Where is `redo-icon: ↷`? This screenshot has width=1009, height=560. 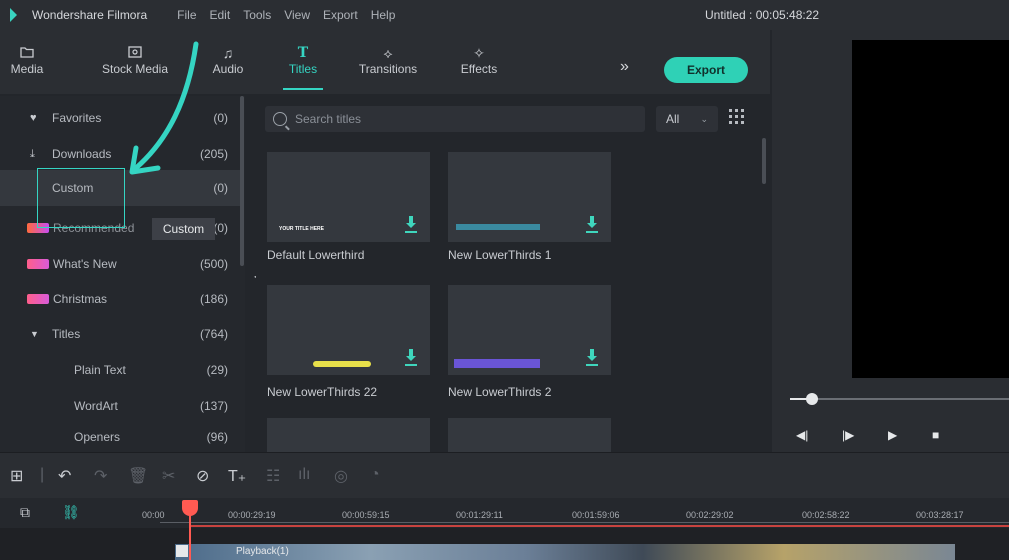
redo-icon: ↷ is located at coordinates (100, 476).